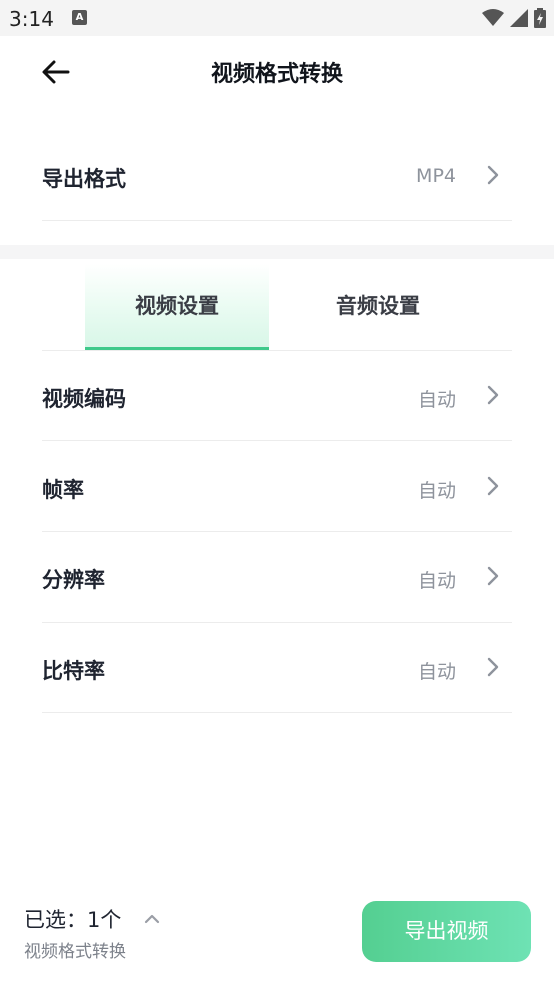 Image resolution: width=554 pixels, height=984 pixels. I want to click on page-title: 视频格式转换, so click(276, 74).